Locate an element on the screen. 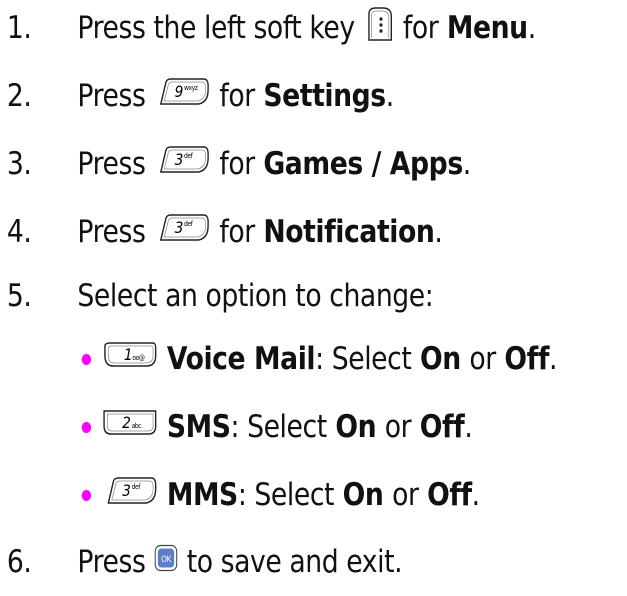 This screenshot has width=627, height=596. step-text: Press the left soft key is located at coordinates (216, 28).